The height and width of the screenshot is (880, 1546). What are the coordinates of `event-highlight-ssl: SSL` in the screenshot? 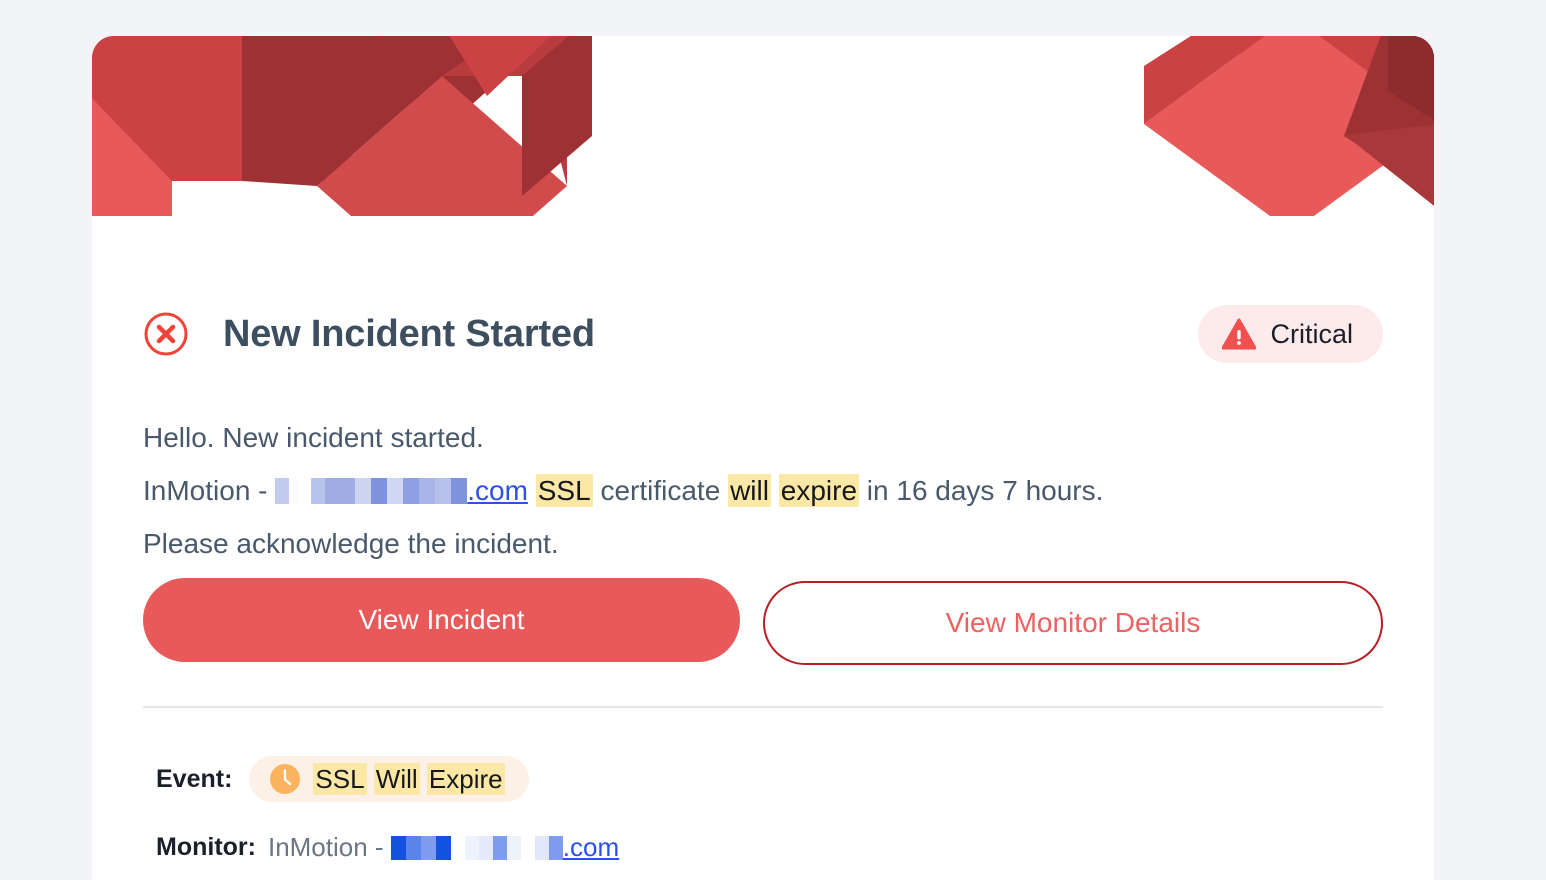 It's located at (340, 778).